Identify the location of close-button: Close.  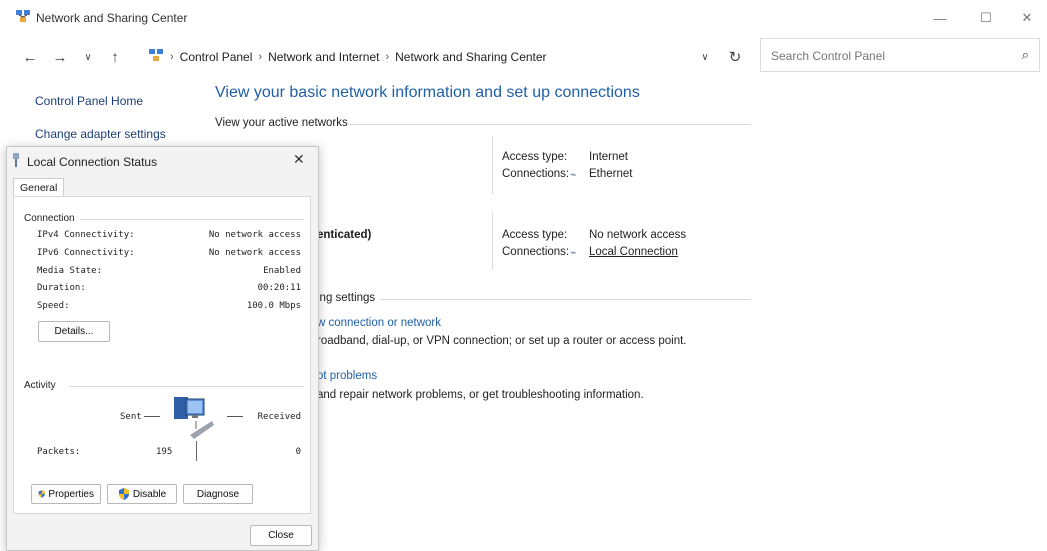
(281, 535).